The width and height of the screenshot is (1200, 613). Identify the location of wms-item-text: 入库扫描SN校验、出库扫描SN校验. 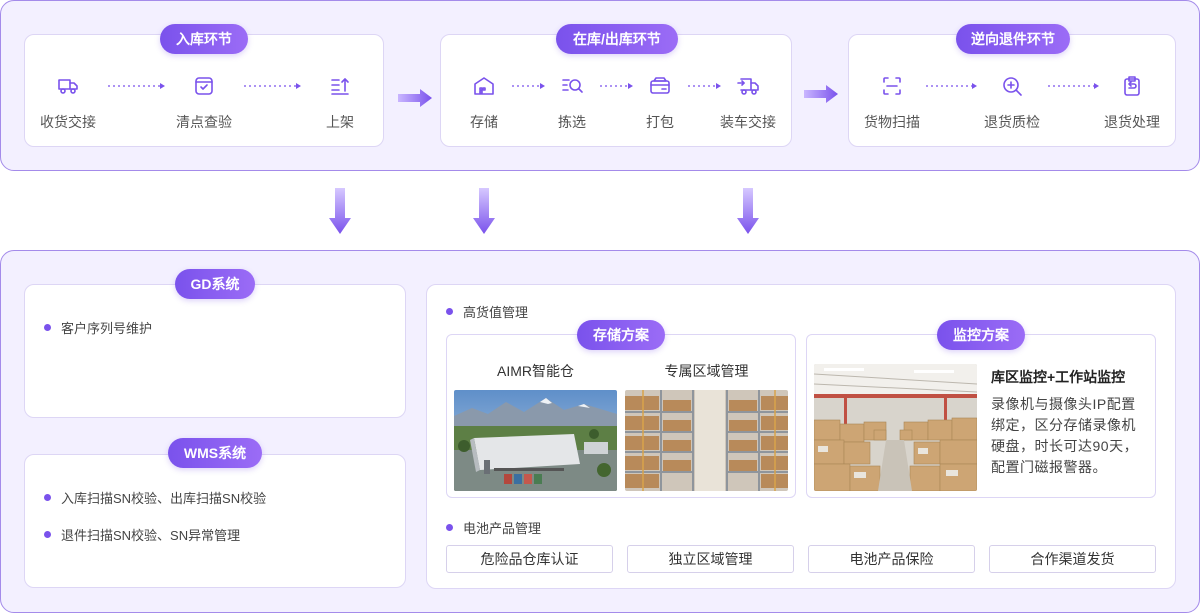
(164, 498).